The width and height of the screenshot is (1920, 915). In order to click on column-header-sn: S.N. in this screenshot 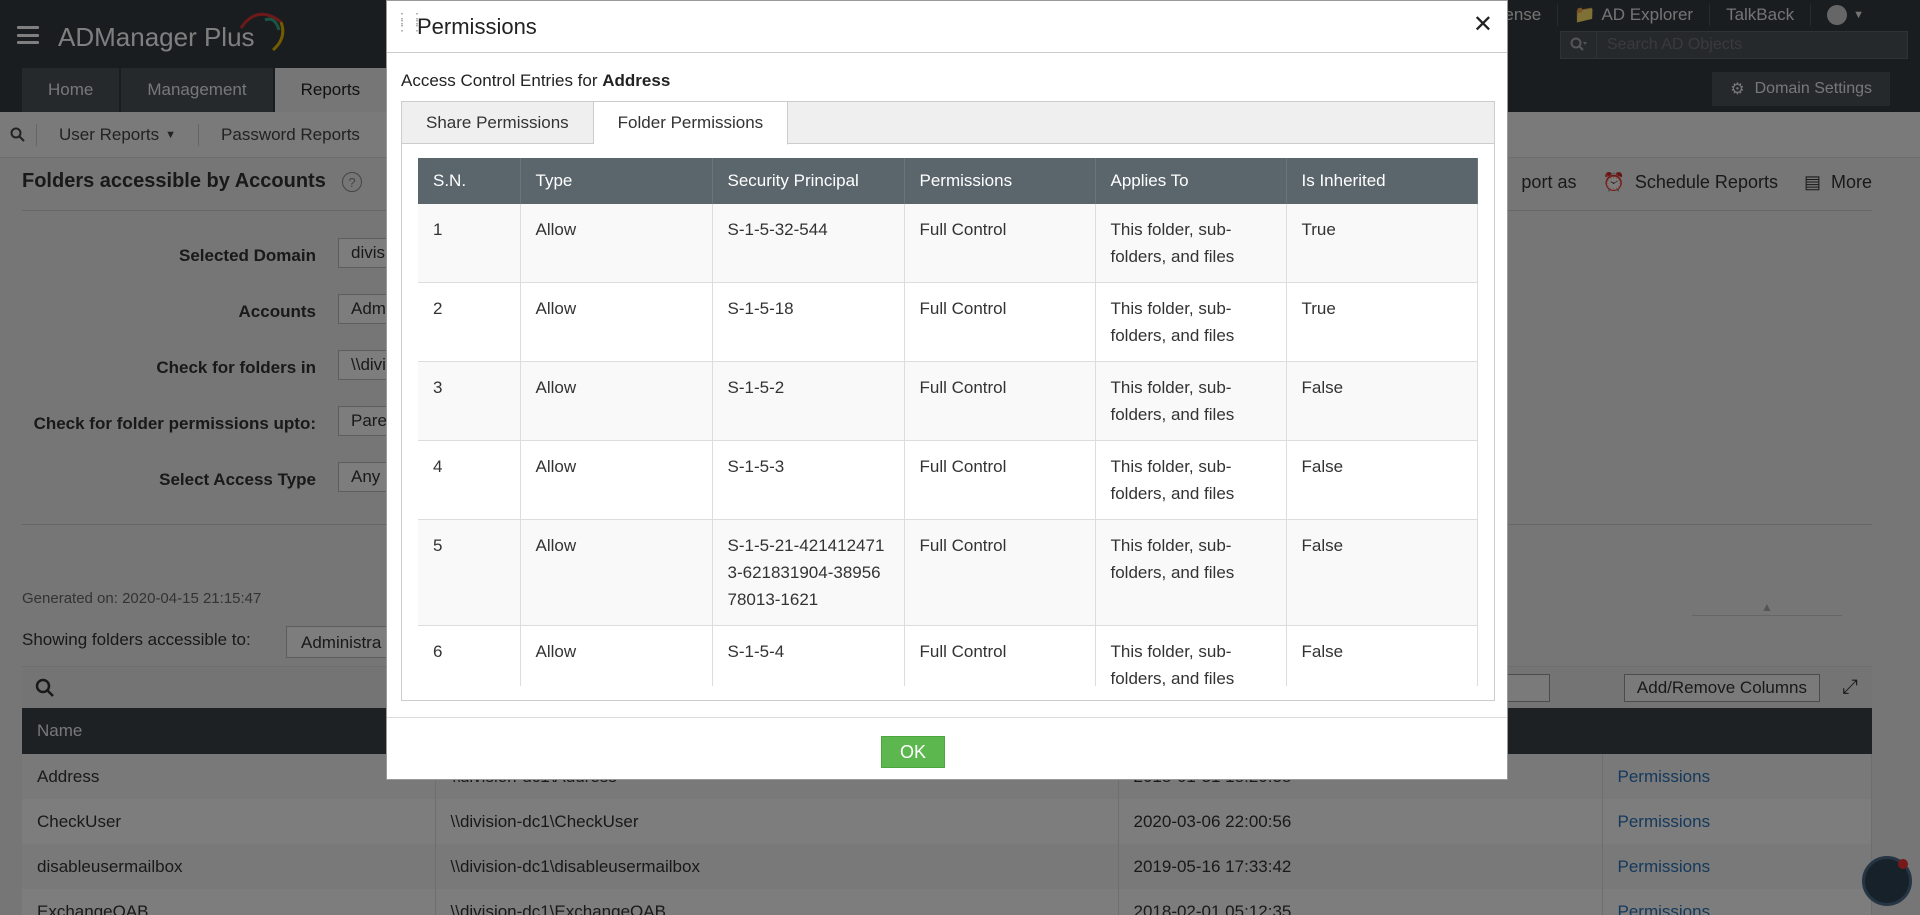, I will do `click(469, 181)`.